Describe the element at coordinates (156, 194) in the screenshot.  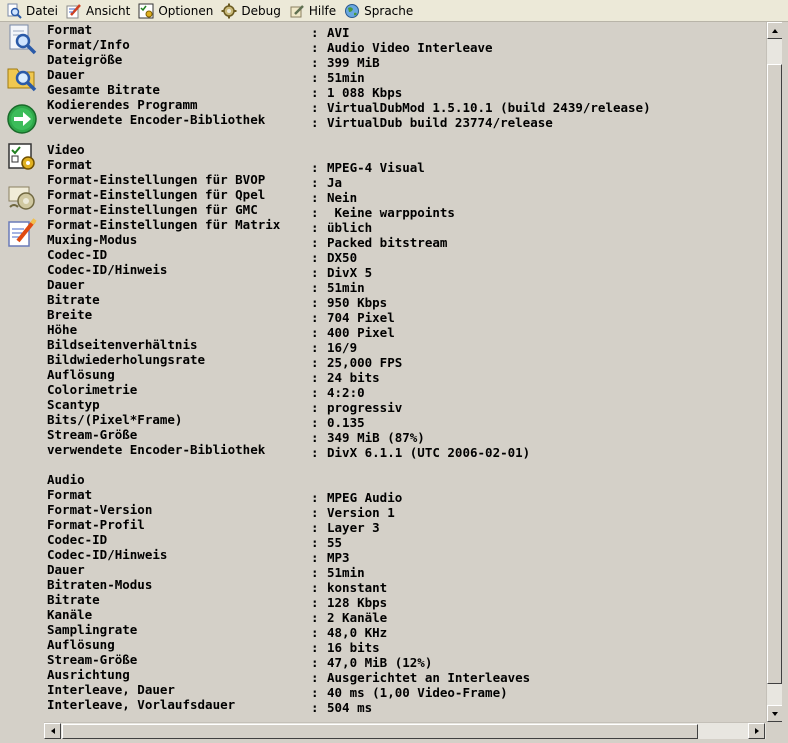
I see `info-key: Format-Einstellungen für Qpel` at that location.